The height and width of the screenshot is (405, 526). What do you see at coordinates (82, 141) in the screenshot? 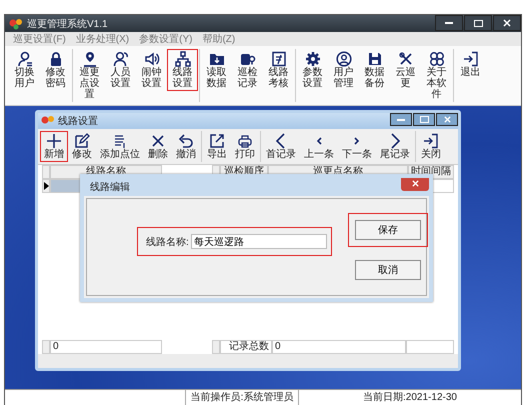
I see `edit-icon` at bounding box center [82, 141].